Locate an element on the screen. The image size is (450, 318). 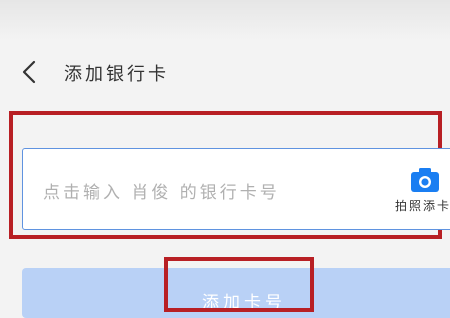
page-title: 添加银行卡 is located at coordinates (116, 74).